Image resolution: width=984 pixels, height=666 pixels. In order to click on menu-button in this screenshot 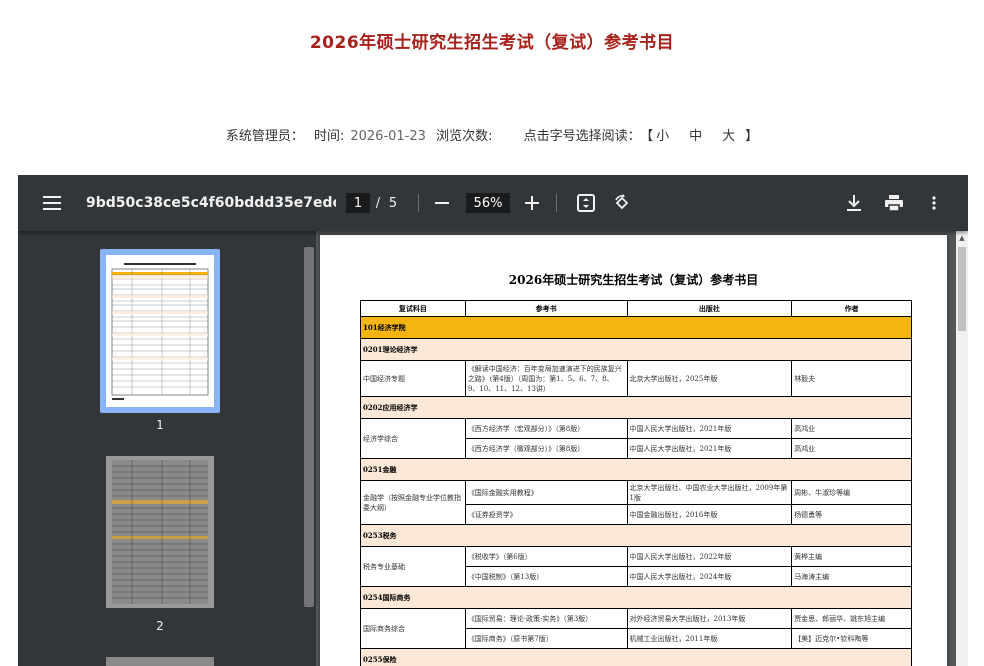, I will do `click(52, 203)`.